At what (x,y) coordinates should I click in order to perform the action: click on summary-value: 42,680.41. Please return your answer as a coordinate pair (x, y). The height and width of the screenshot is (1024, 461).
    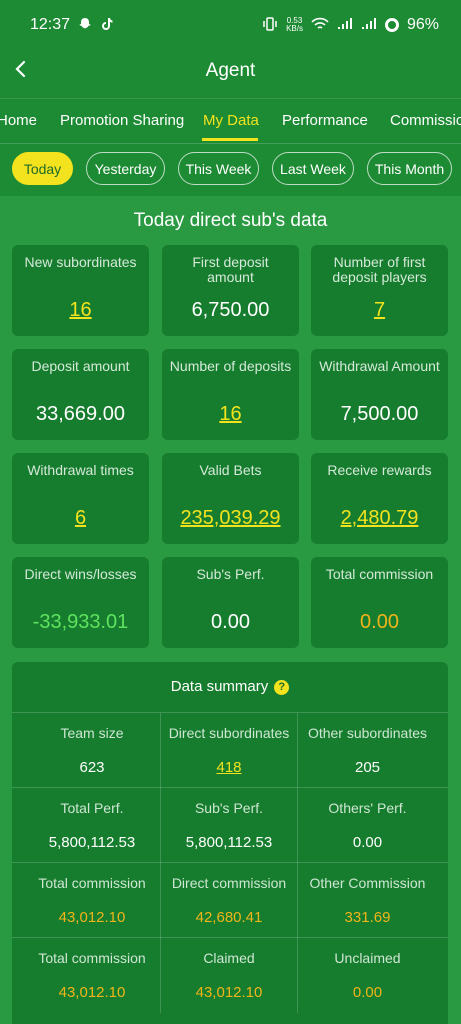
    Looking at the image, I should click on (229, 917).